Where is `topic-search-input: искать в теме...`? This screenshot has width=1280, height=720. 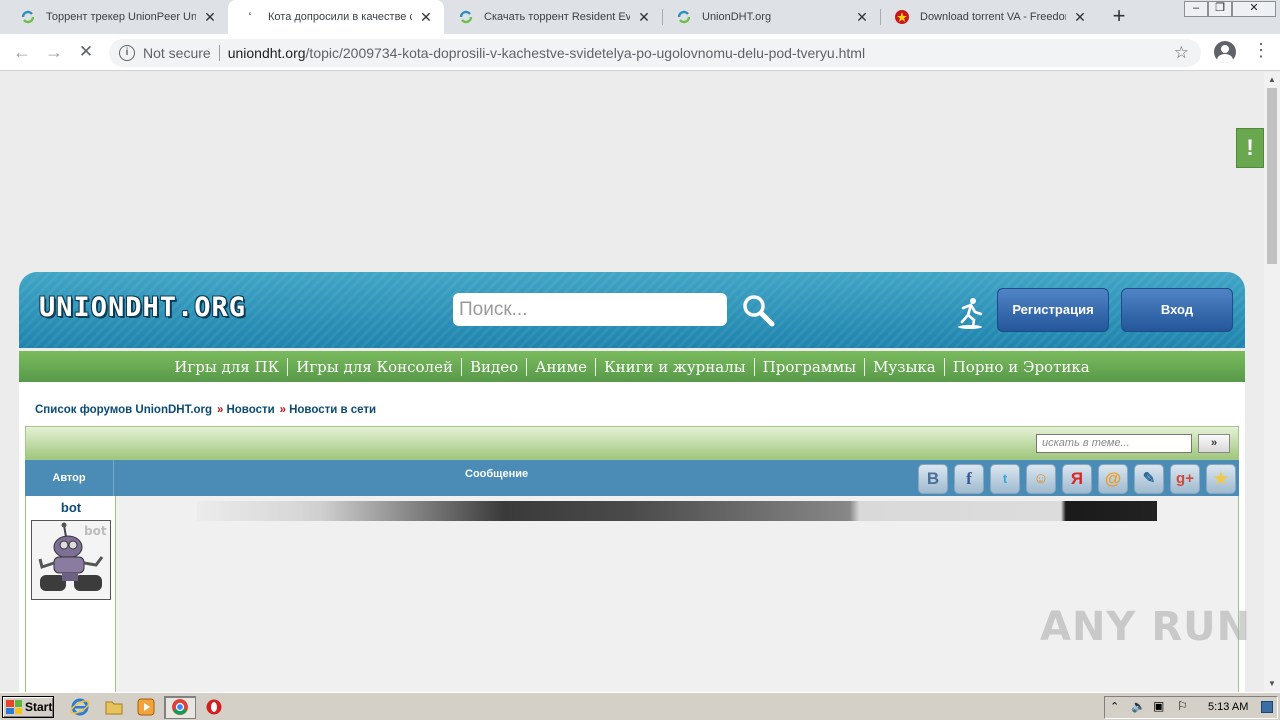
topic-search-input: искать в теме... is located at coordinates (1114, 443).